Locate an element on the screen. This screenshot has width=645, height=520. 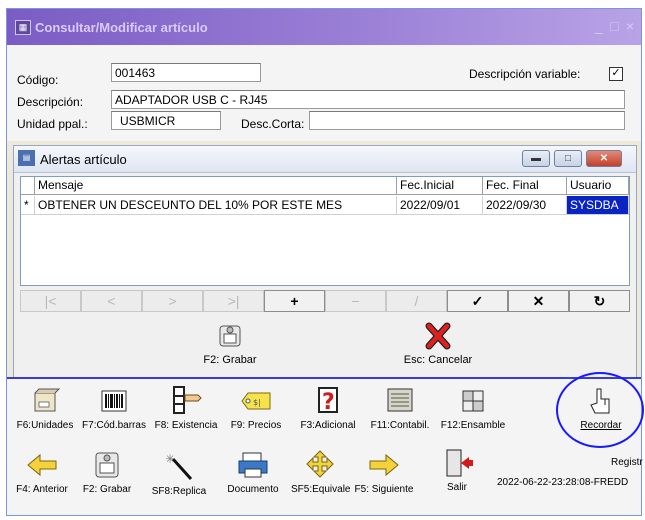
app-icon: ▦ is located at coordinates (23, 27).